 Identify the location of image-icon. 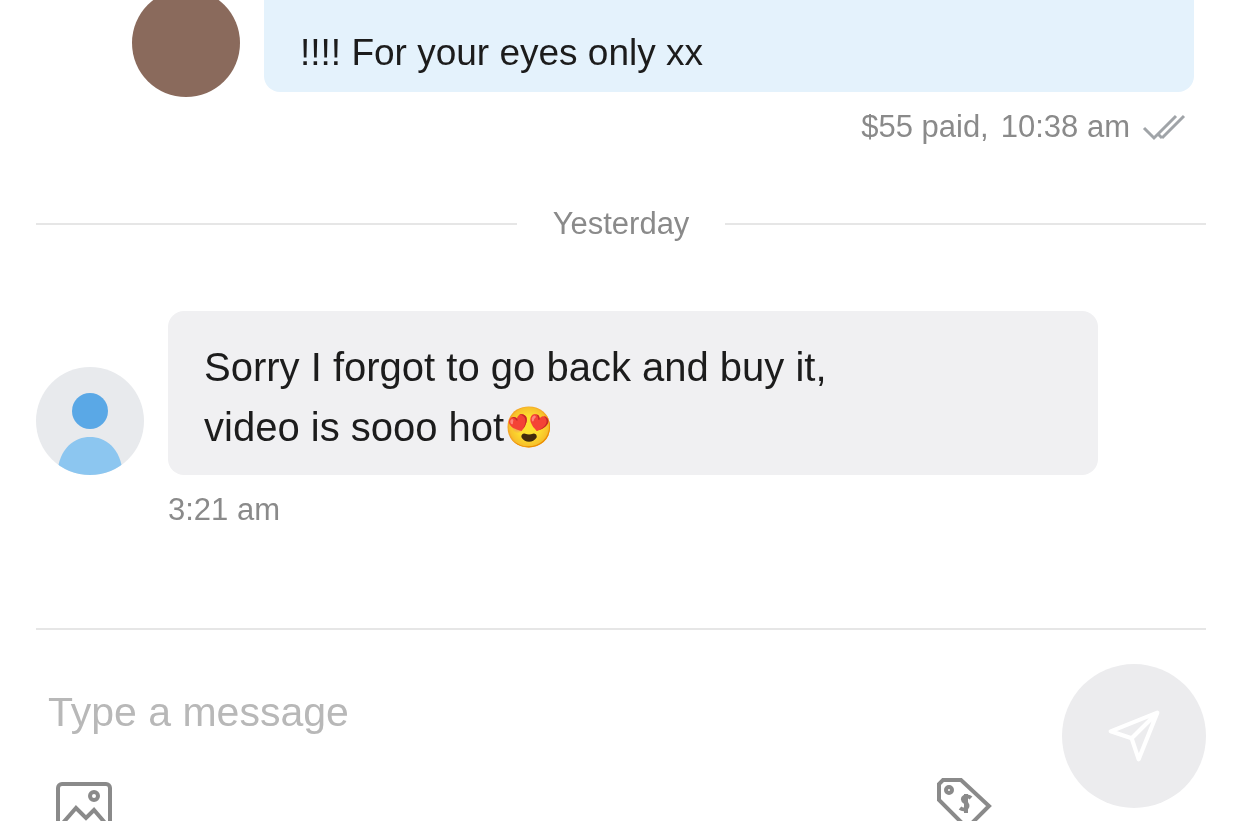
(84, 801).